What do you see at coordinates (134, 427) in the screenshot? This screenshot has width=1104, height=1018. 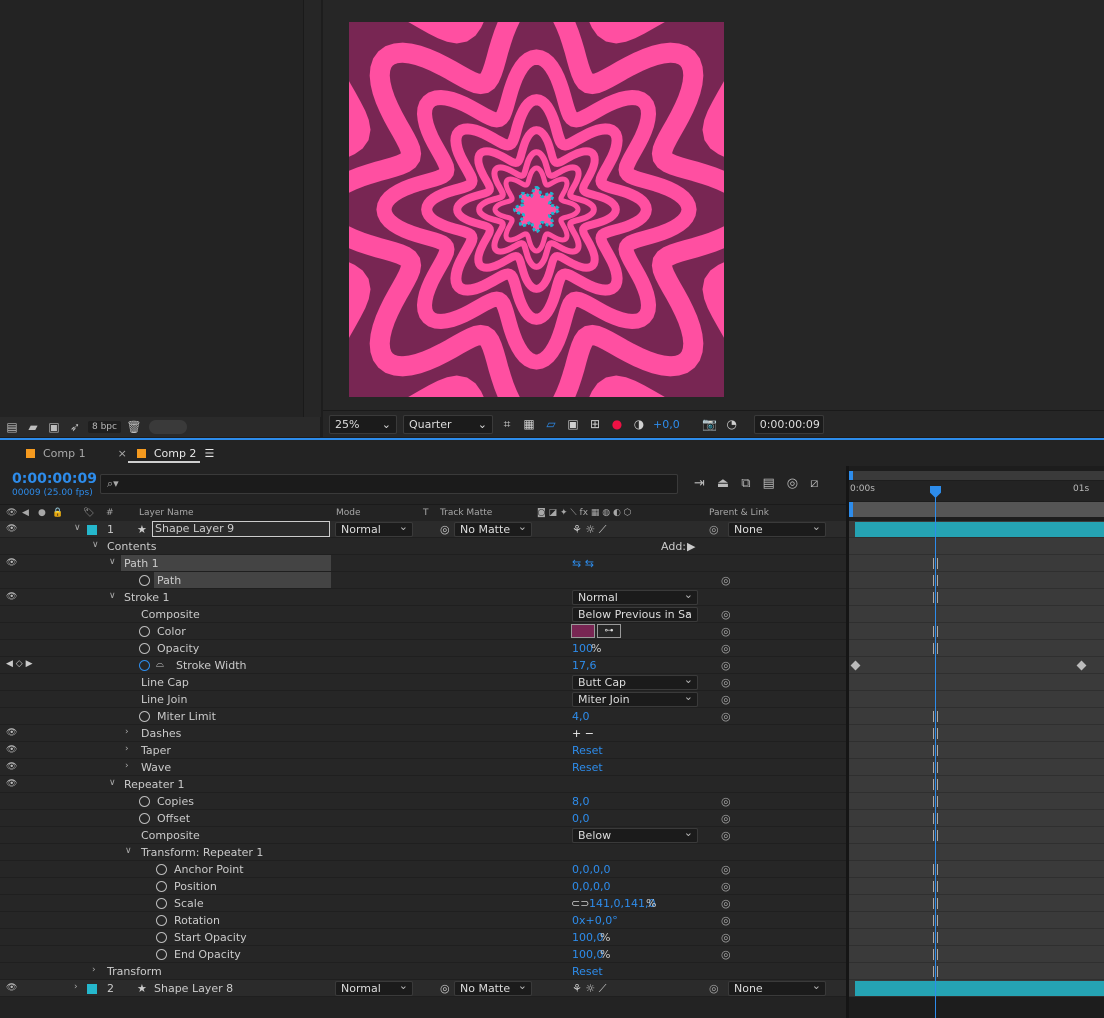 I see `trash-icon: 🗑` at bounding box center [134, 427].